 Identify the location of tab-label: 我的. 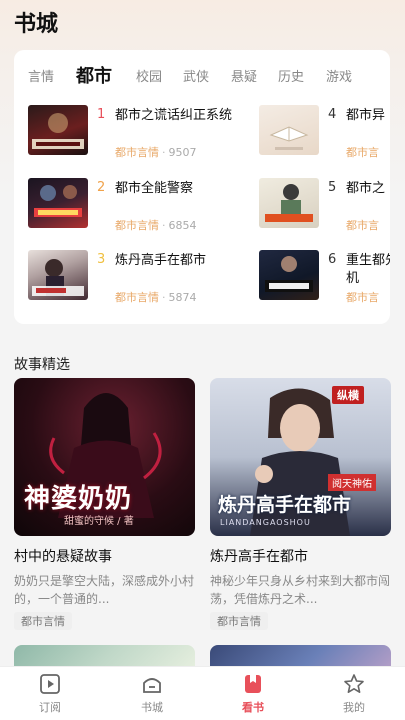
(354, 707).